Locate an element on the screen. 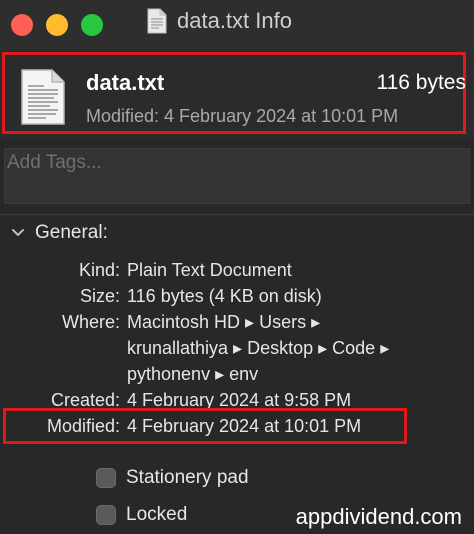 The width and height of the screenshot is (474, 534). stationery-pad-option: Stationery pad is located at coordinates (172, 478).